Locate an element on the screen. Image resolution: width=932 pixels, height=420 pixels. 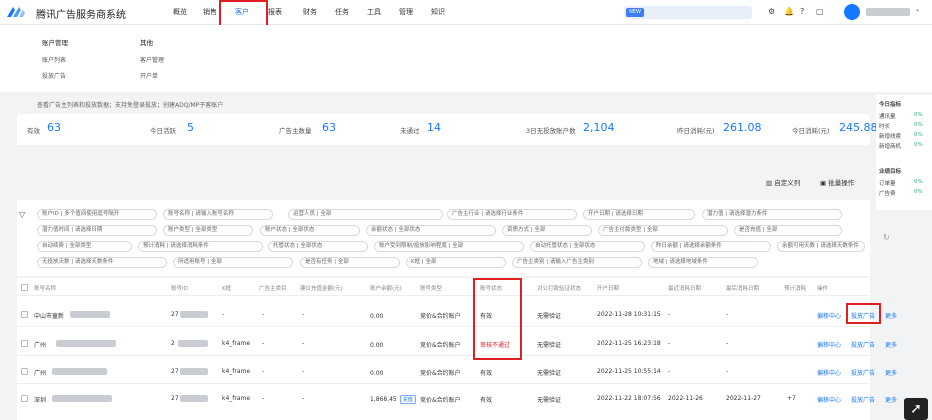
filter-auto-renew: 自动续费 | 全部类型 is located at coordinates (84, 246).